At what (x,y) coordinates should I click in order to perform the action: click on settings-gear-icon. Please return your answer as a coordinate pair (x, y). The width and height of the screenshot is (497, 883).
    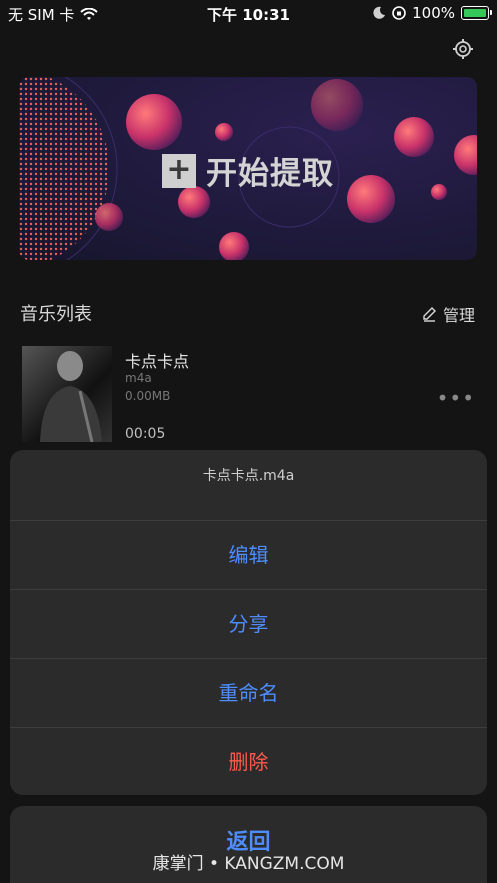
    Looking at the image, I should click on (463, 49).